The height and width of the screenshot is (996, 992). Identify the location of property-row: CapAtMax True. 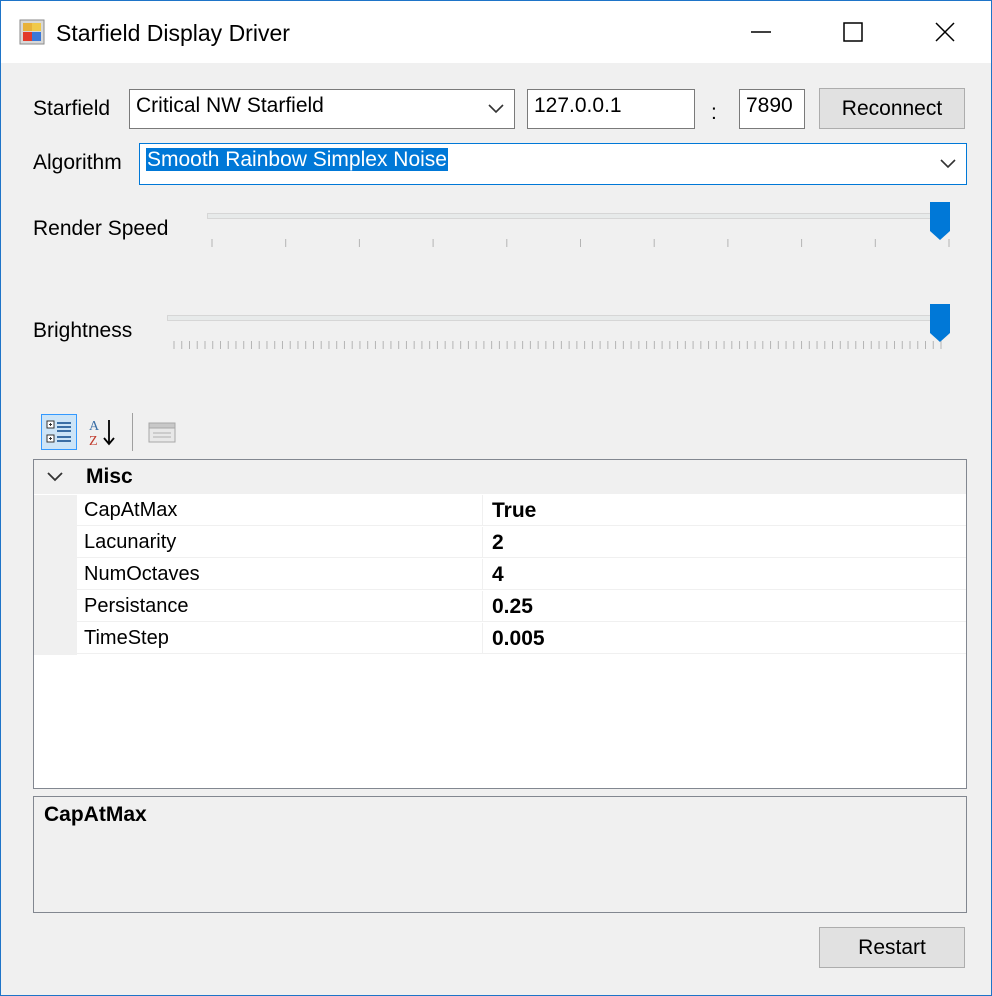
(500, 511).